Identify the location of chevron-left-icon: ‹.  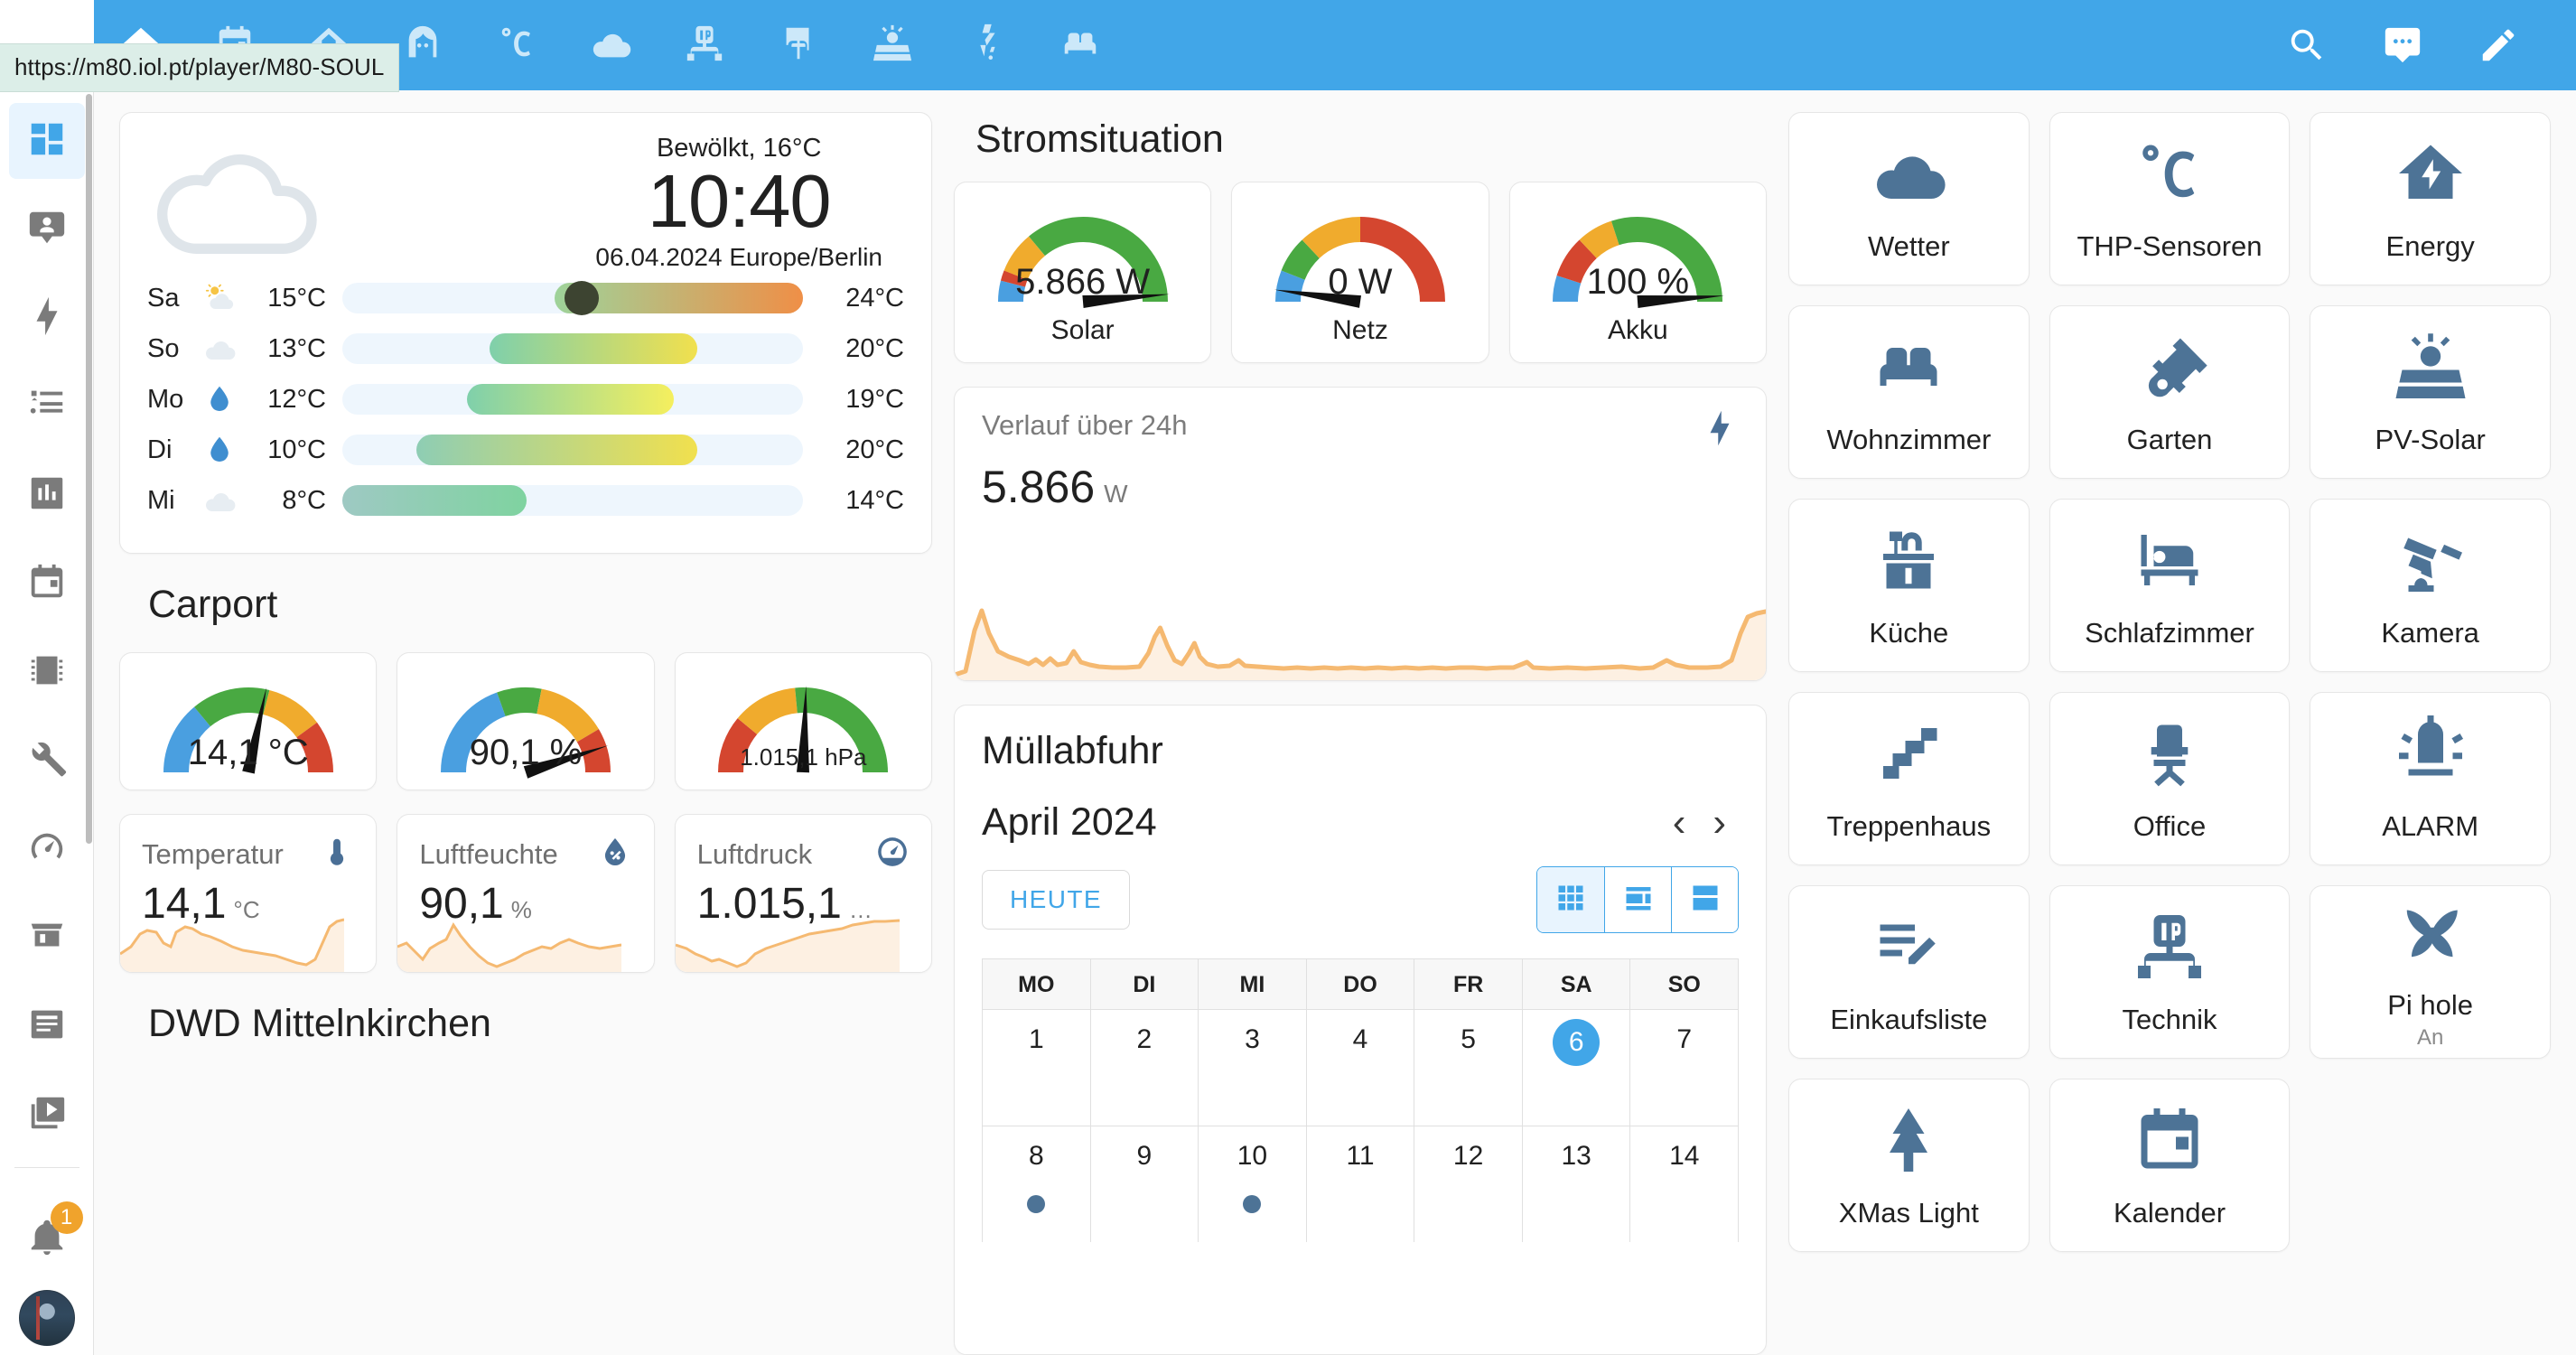
(1679, 822).